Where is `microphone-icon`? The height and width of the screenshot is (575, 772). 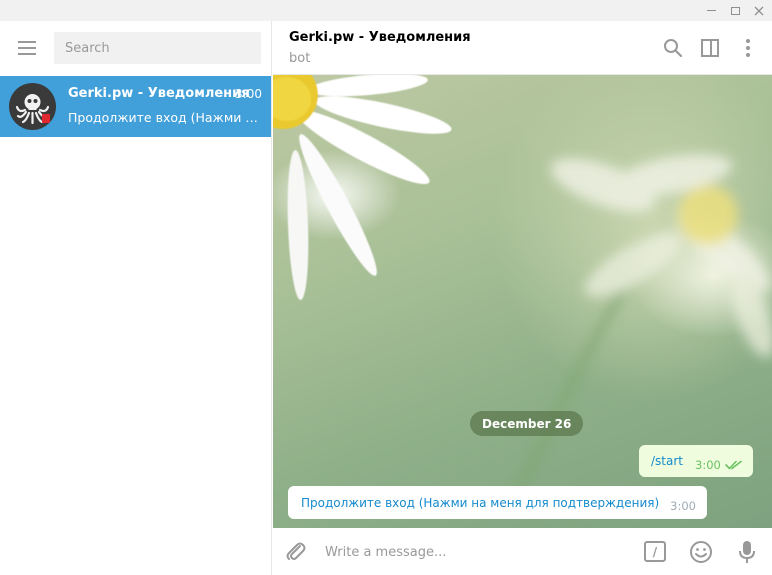 microphone-icon is located at coordinates (747, 552).